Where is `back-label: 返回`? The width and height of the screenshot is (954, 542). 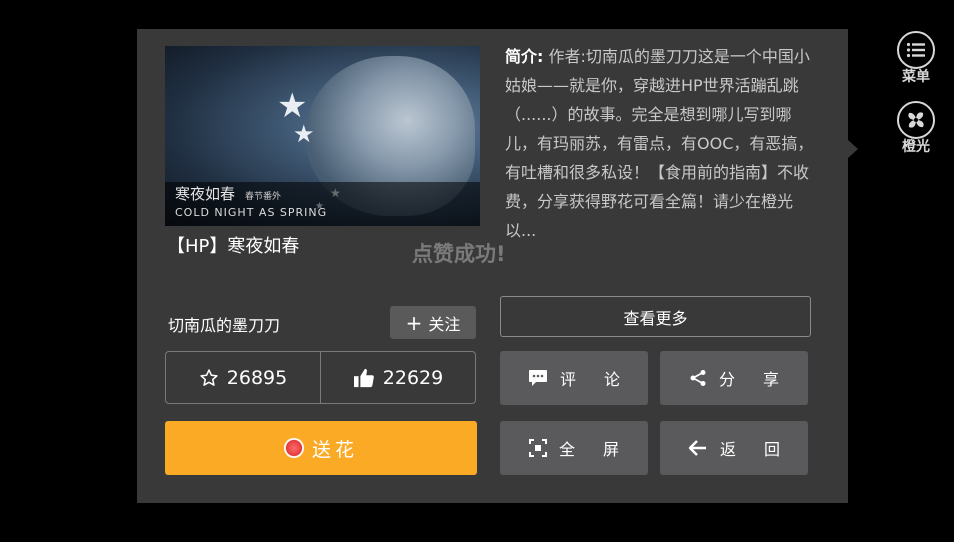
back-label: 返回 is located at coordinates (763, 449).